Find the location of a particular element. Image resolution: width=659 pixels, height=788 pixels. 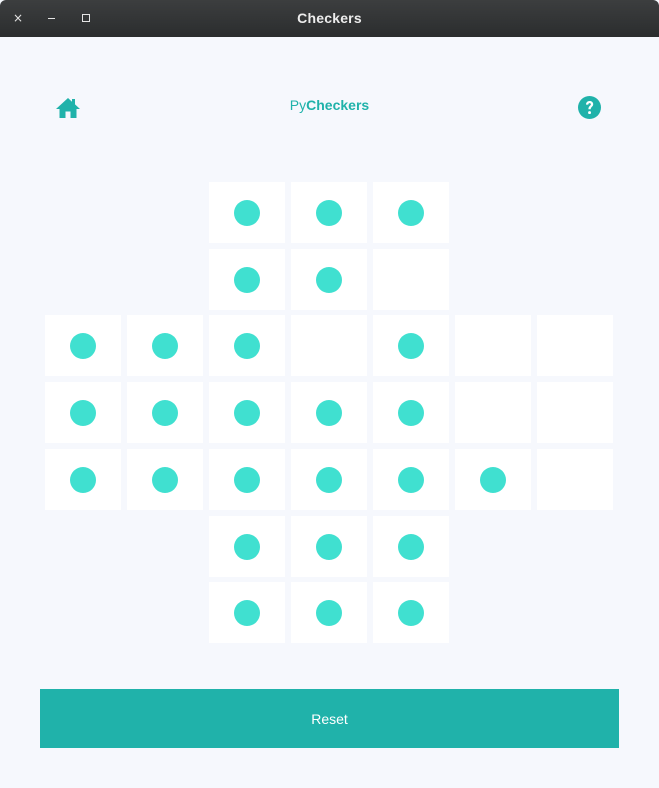

app-title-prefix: Py is located at coordinates (298, 105).